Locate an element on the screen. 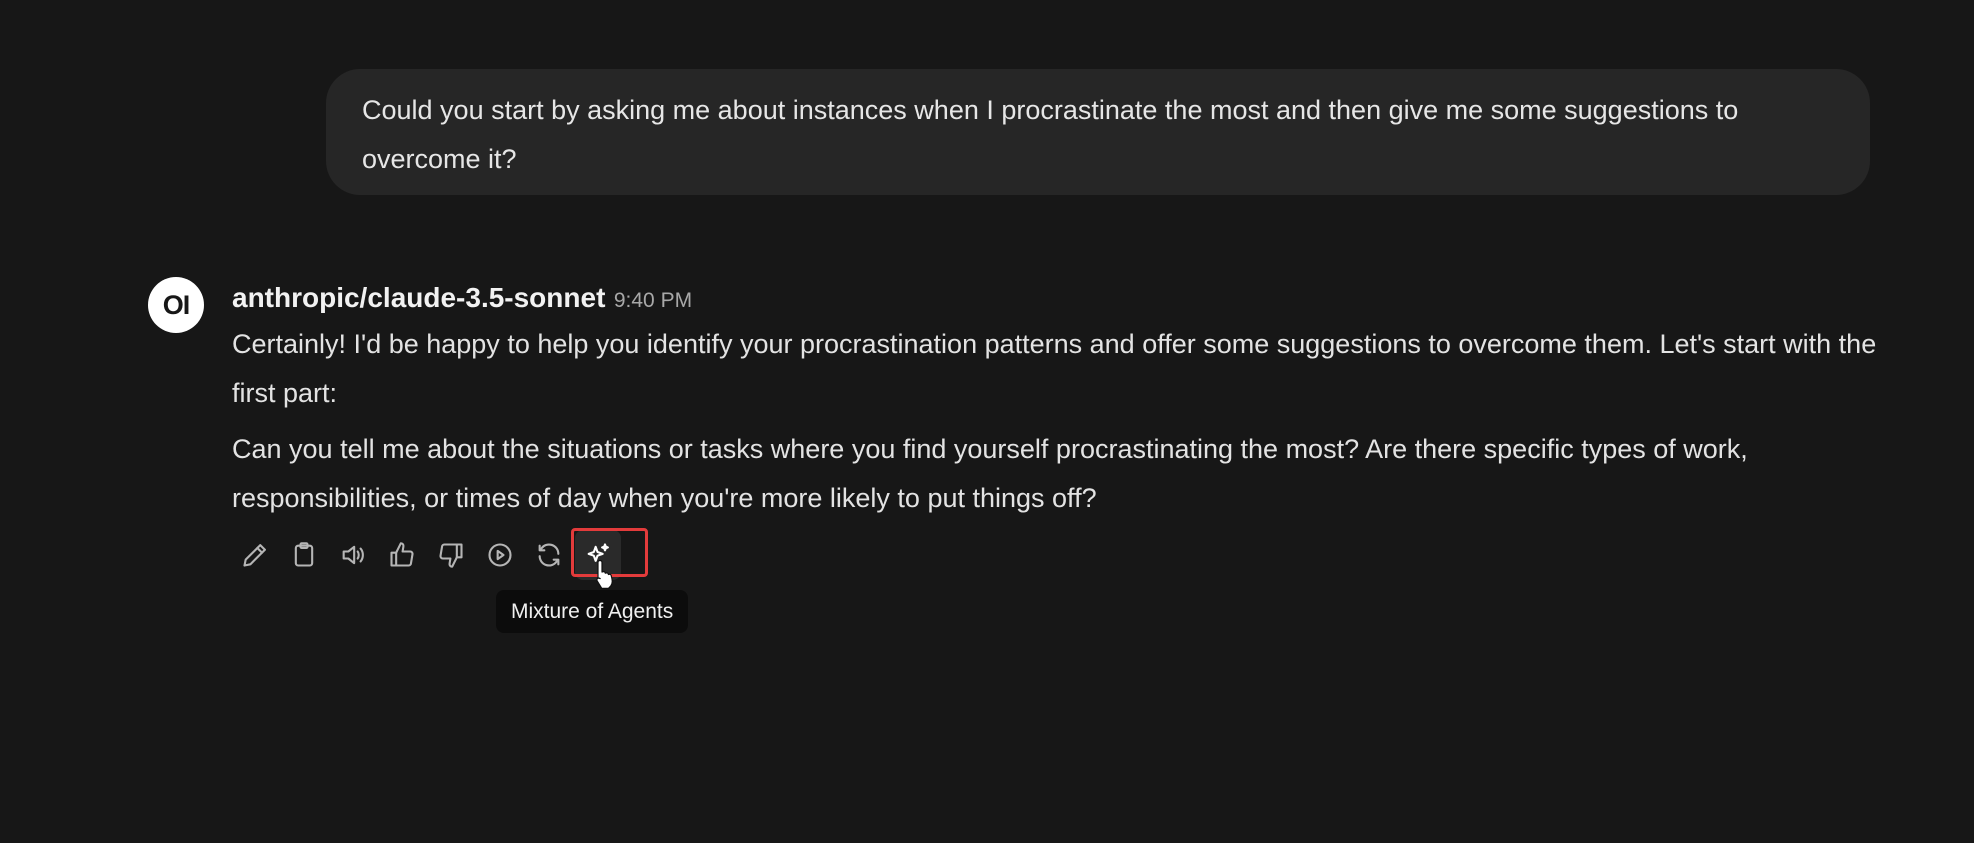 Image resolution: width=1974 pixels, height=843 pixels. play-circle-icon is located at coordinates (500, 555).